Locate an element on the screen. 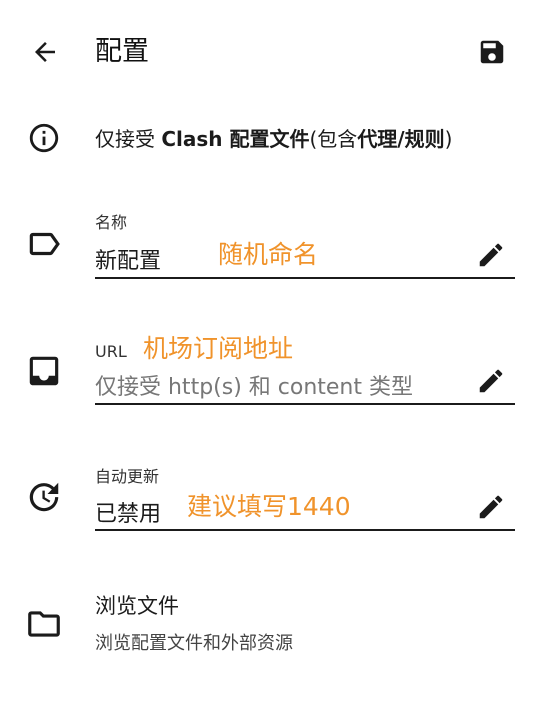  inbox-icon is located at coordinates (44, 371).